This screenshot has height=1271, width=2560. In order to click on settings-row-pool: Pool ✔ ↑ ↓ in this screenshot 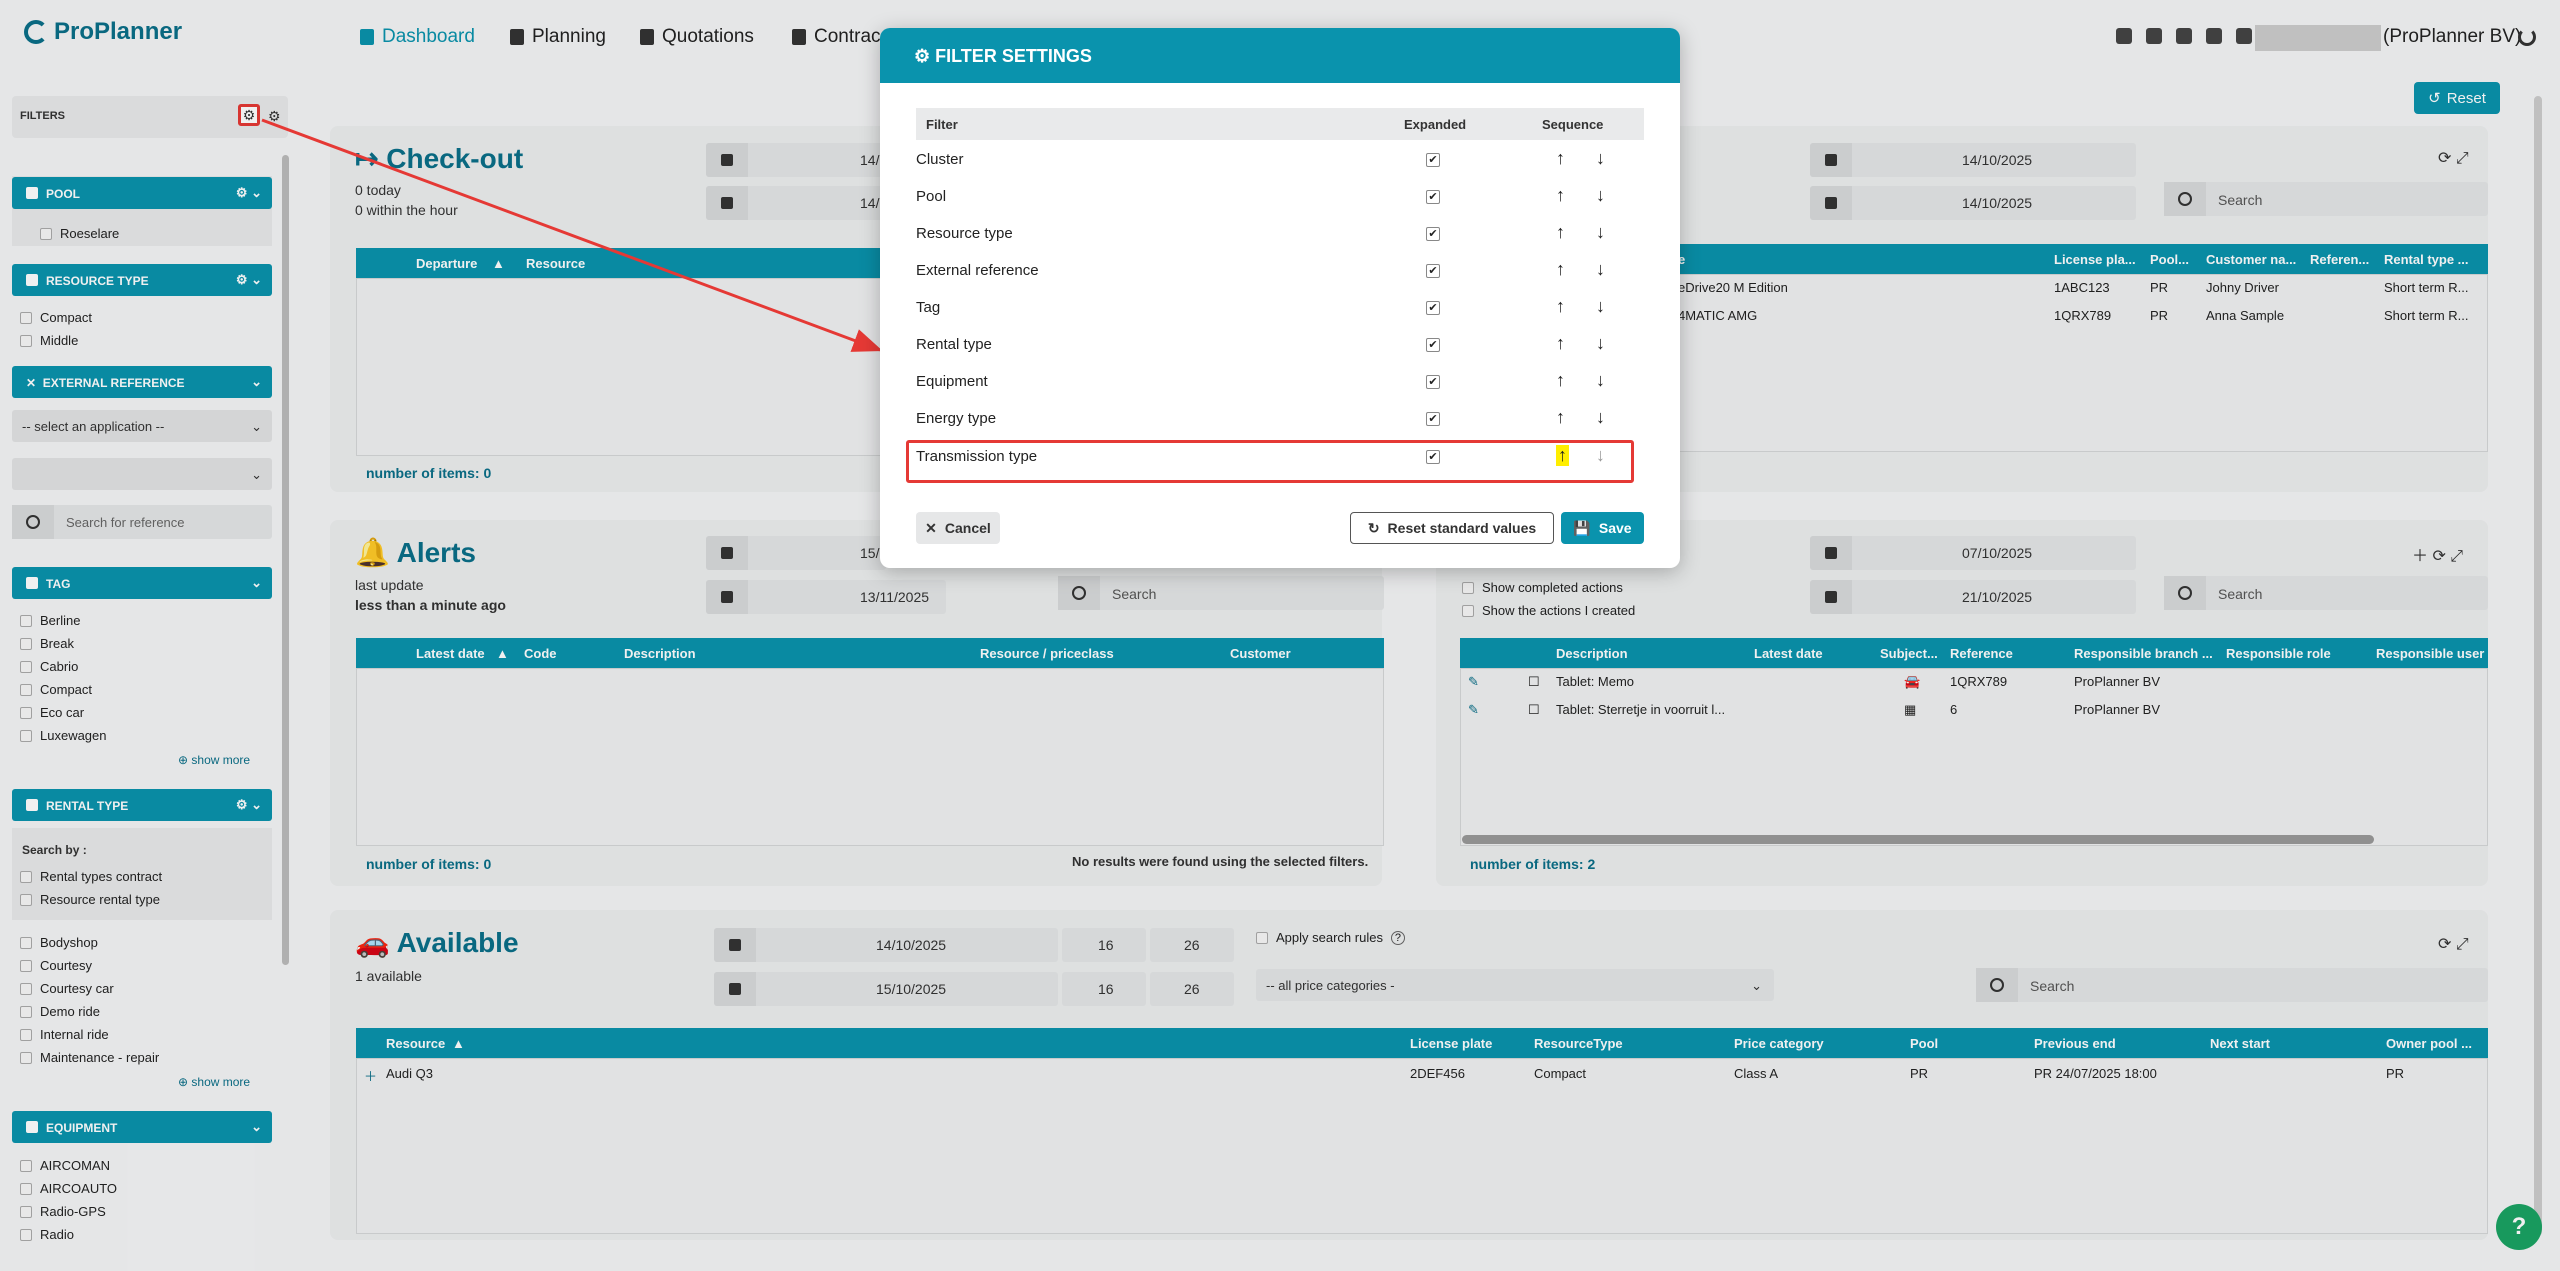, I will do `click(1260, 195)`.